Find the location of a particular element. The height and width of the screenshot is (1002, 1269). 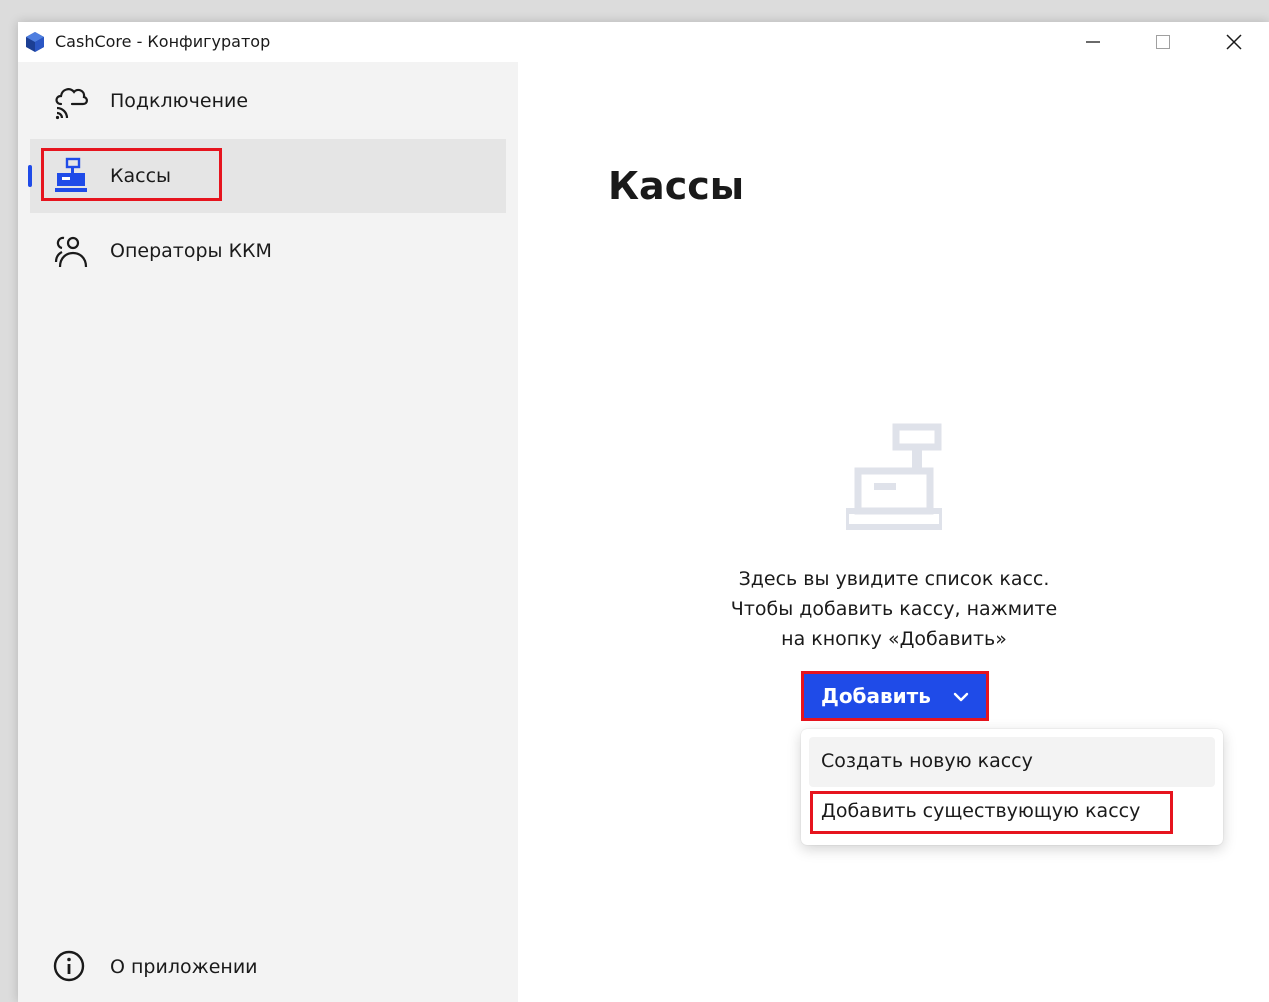

sidebar-item-label: Кассы is located at coordinates (141, 176).